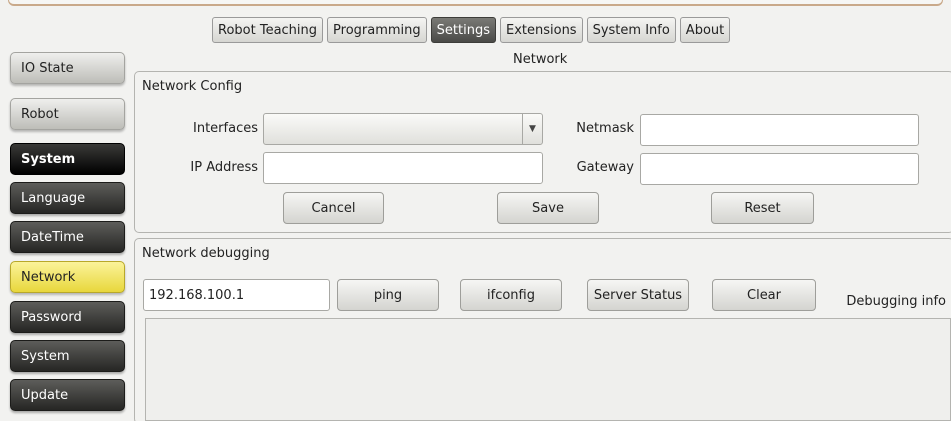 Image resolution: width=951 pixels, height=421 pixels. What do you see at coordinates (268, 30) in the screenshot?
I see `tab-robot-teaching: Robot Teaching` at bounding box center [268, 30].